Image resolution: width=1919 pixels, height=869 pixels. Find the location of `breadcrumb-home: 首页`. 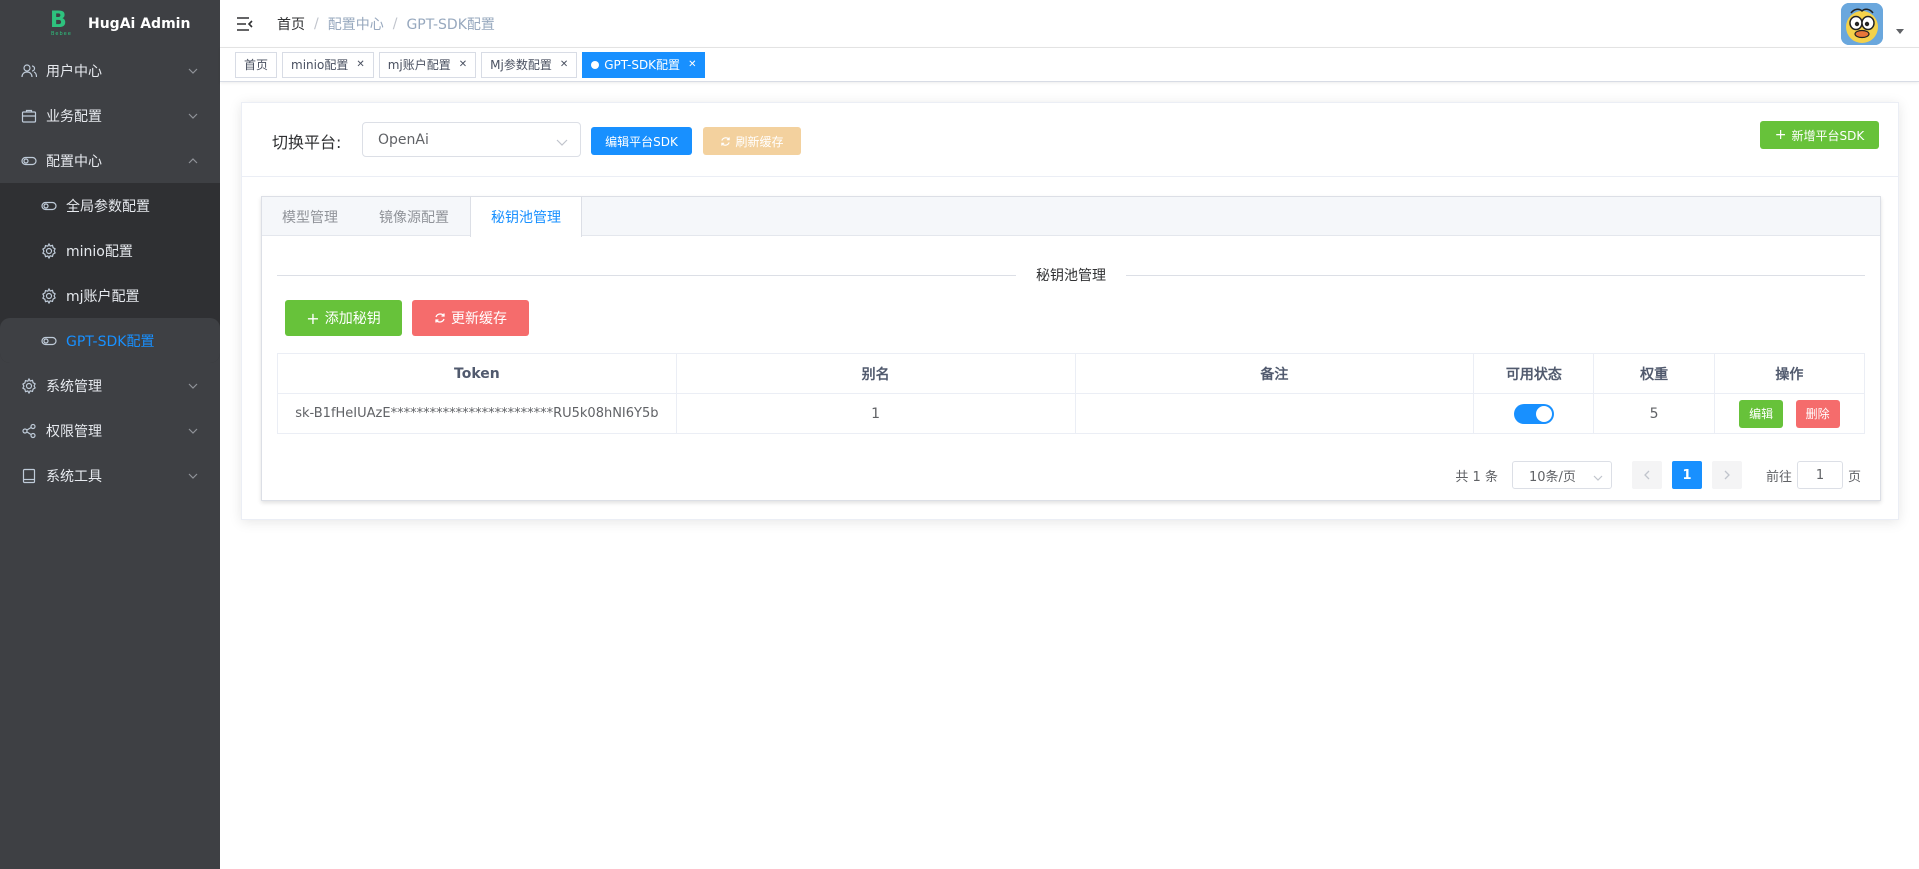

breadcrumb-home: 首页 is located at coordinates (291, 24).